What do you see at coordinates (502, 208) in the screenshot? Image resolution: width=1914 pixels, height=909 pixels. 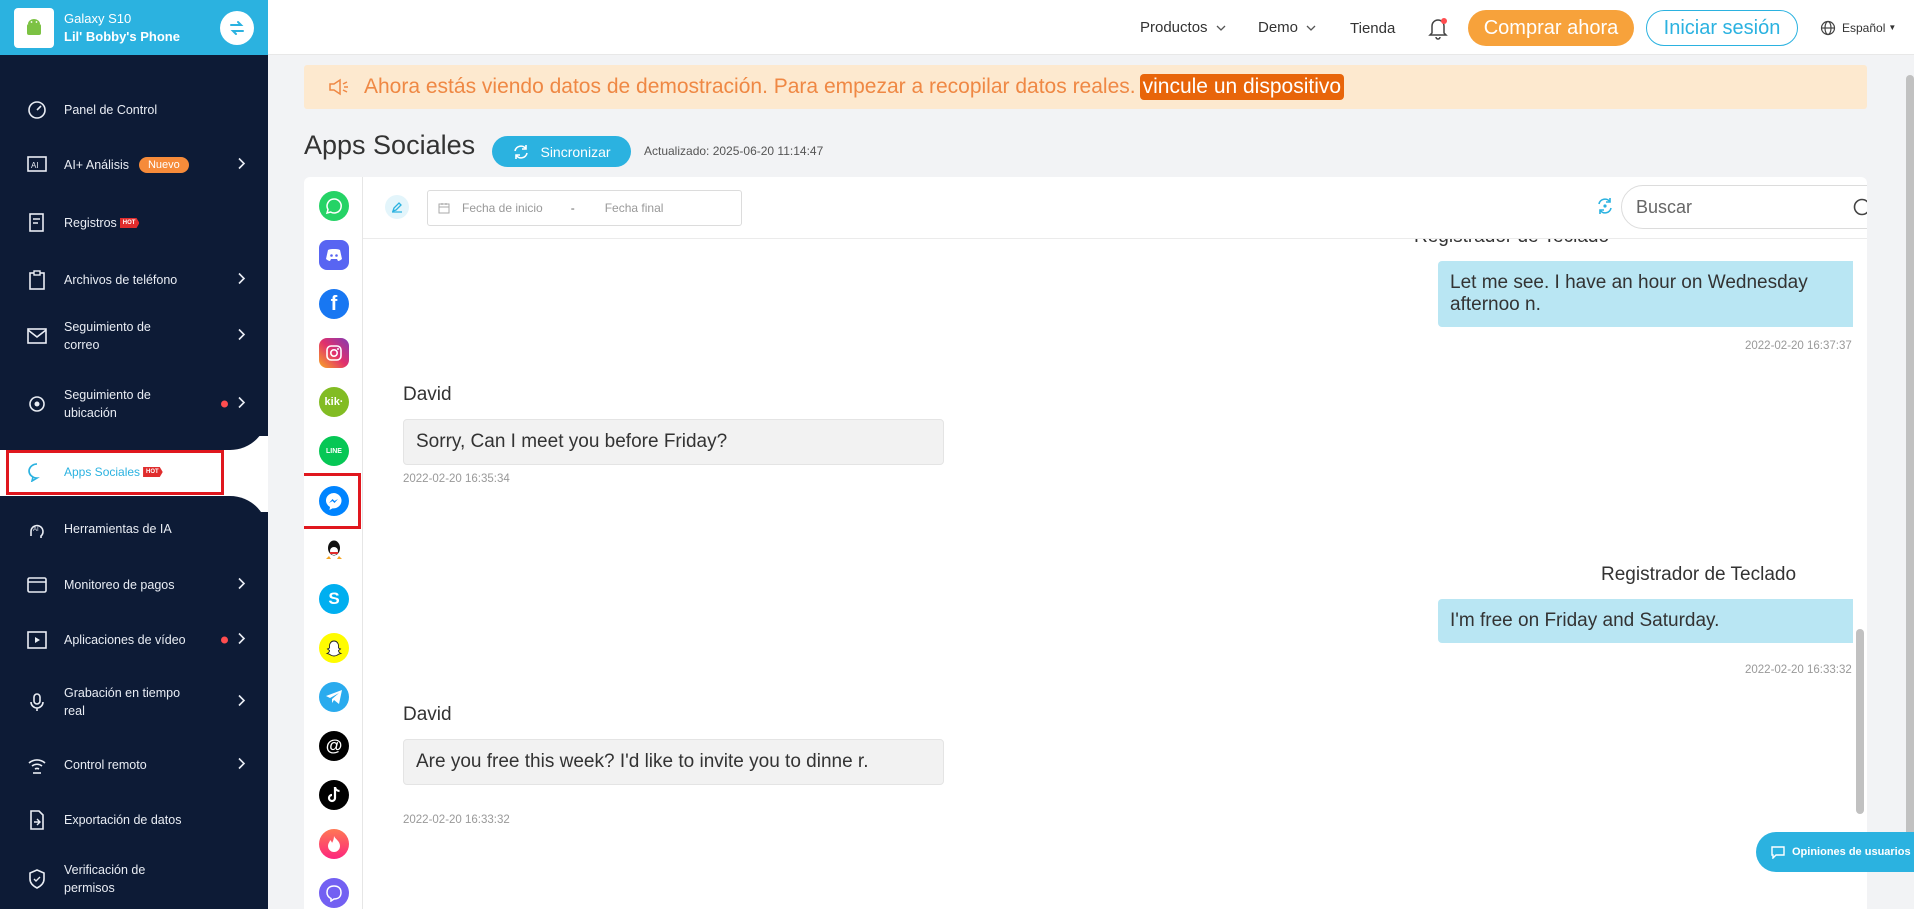 I see `start-date-input: Fecha de inicio` at bounding box center [502, 208].